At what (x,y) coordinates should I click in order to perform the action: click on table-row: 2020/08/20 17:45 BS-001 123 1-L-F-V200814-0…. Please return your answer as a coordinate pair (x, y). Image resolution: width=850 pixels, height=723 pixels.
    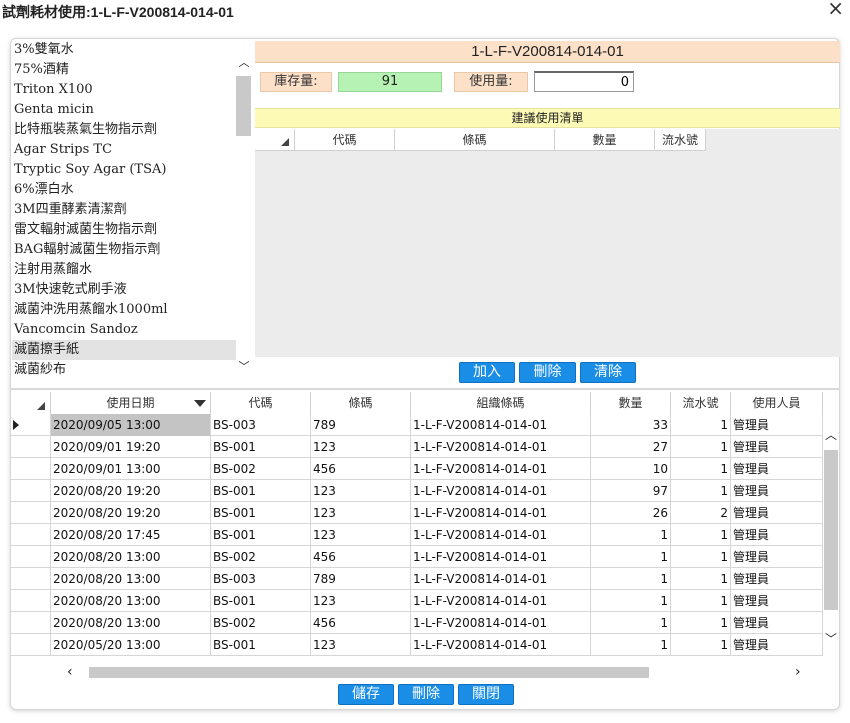
    Looking at the image, I should click on (417, 535).